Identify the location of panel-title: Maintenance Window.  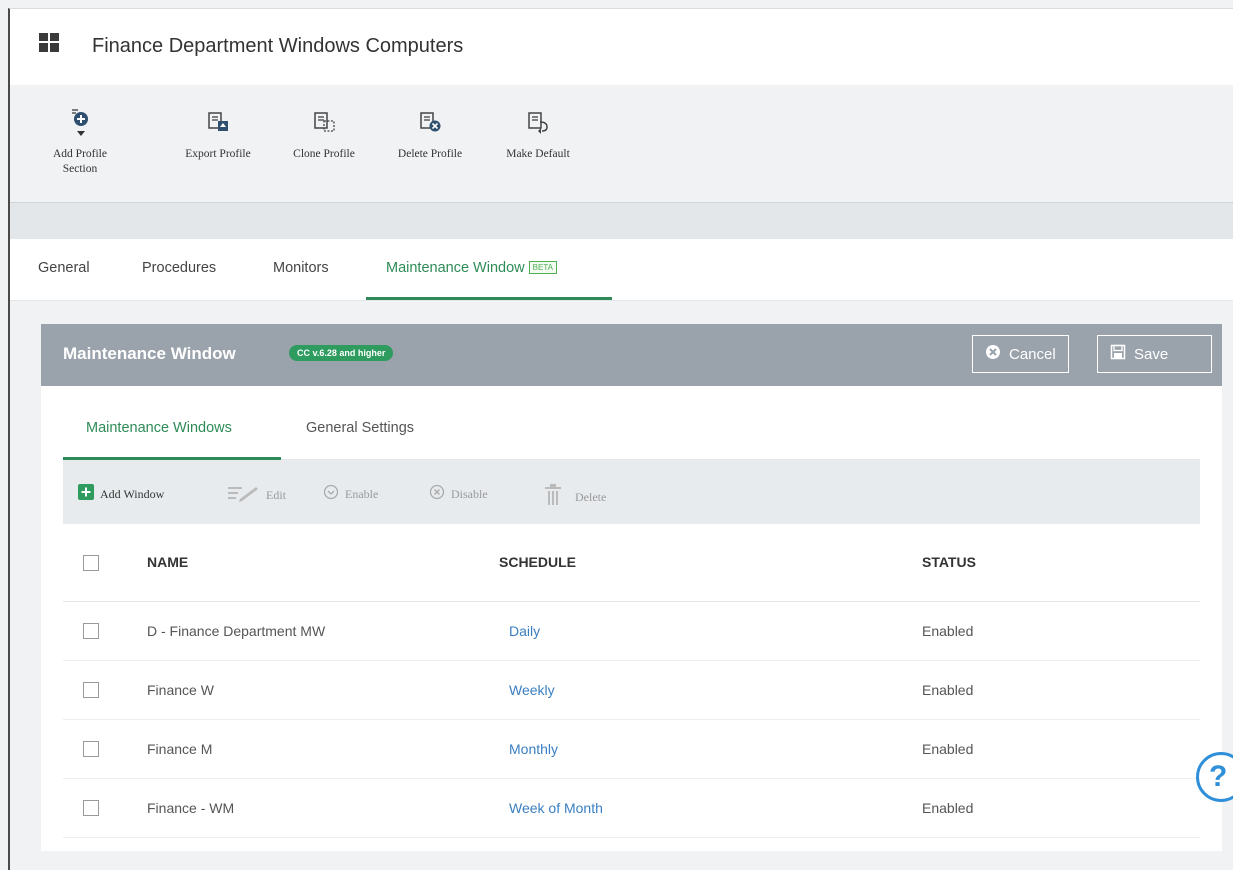
(149, 353).